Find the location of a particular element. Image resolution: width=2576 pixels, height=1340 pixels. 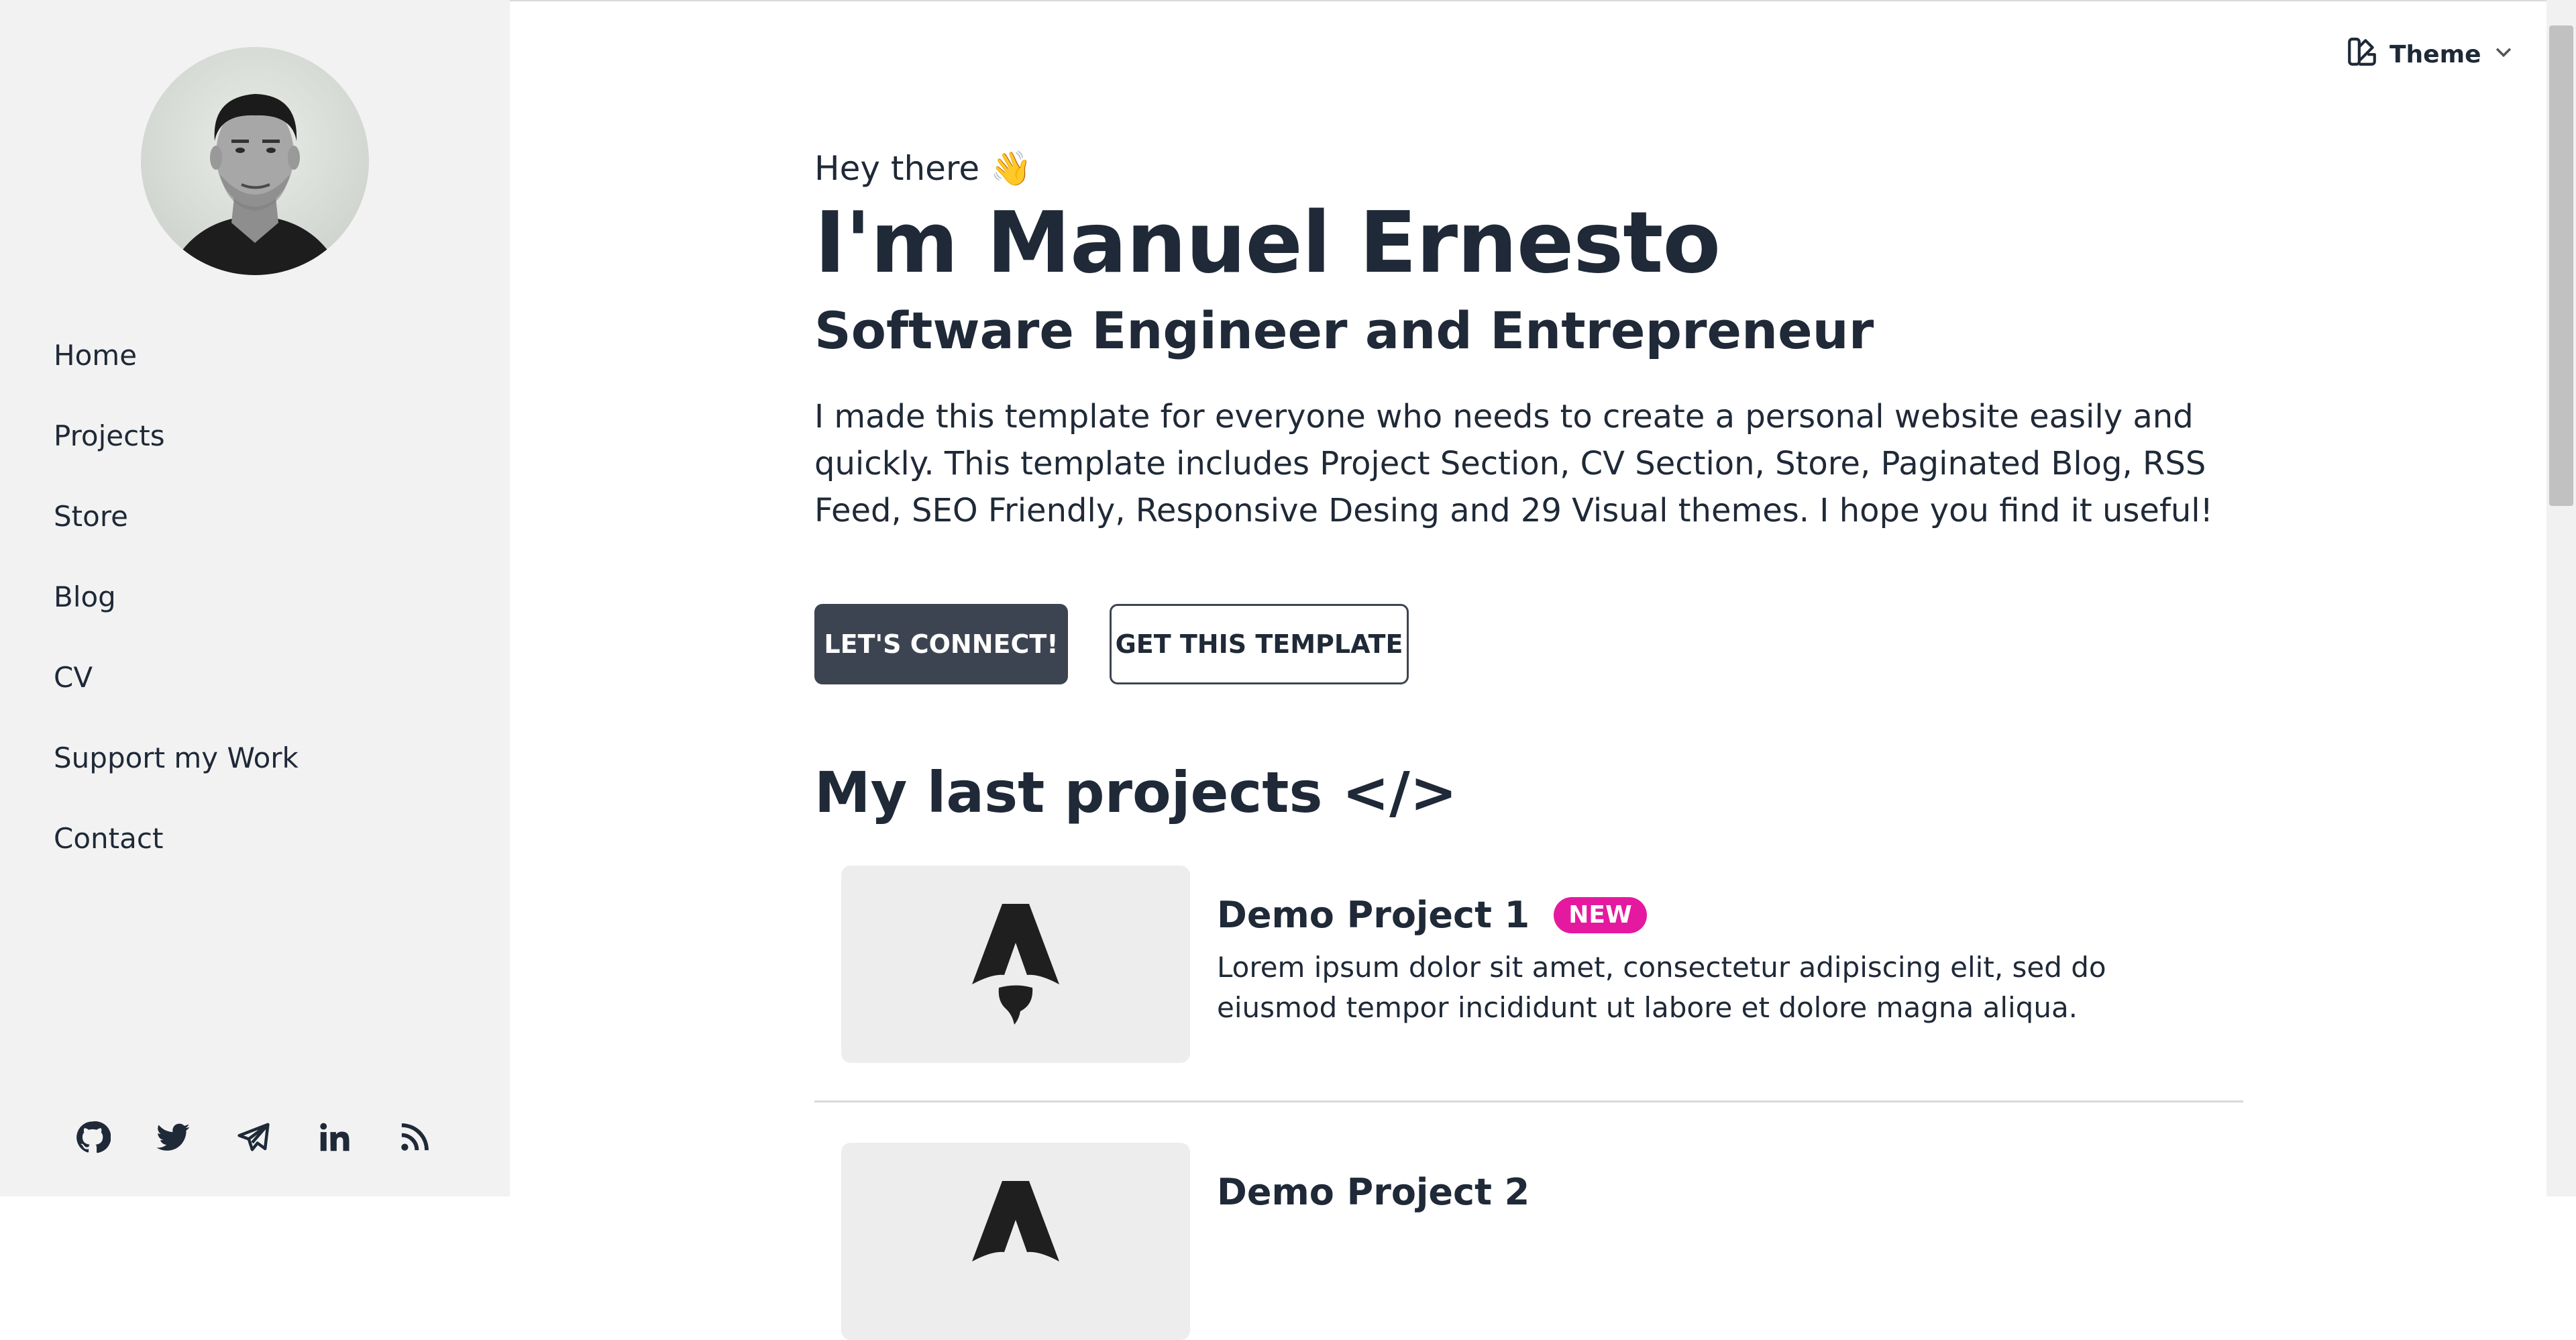

greeting: Hey there 👋 is located at coordinates (923, 168).